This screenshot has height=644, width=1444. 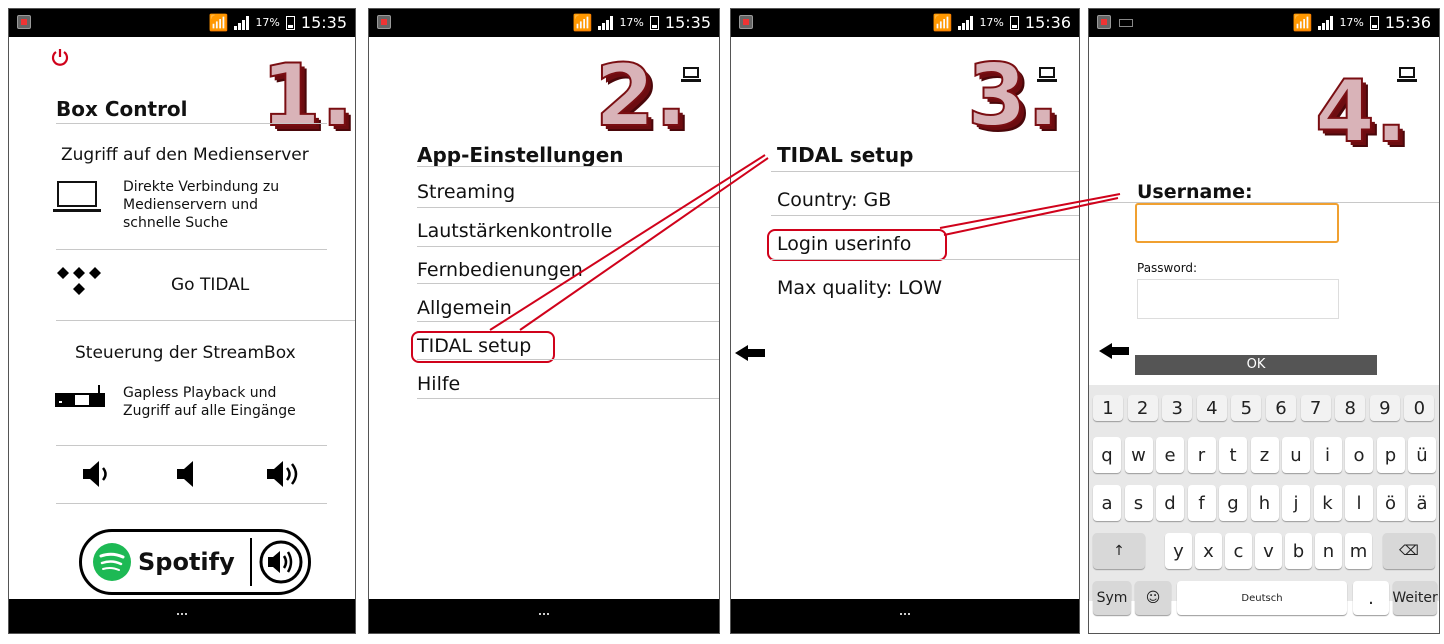 I want to click on go-tidal-label: Go TIDAL, so click(x=210, y=285).